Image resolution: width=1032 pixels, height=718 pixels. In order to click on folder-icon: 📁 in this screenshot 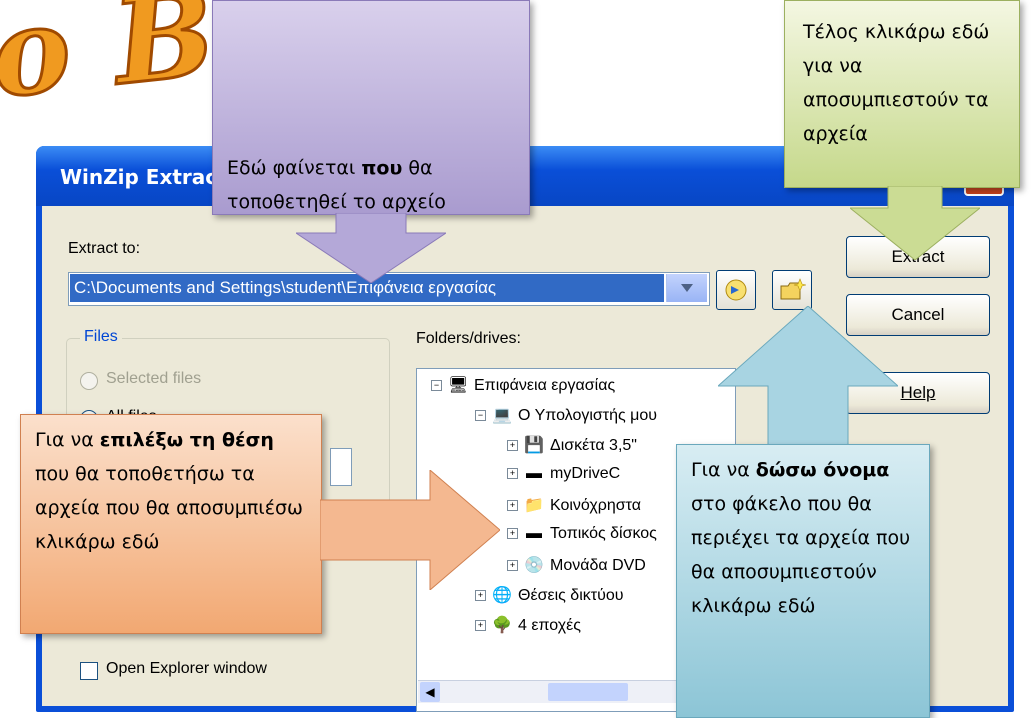, I will do `click(534, 505)`.